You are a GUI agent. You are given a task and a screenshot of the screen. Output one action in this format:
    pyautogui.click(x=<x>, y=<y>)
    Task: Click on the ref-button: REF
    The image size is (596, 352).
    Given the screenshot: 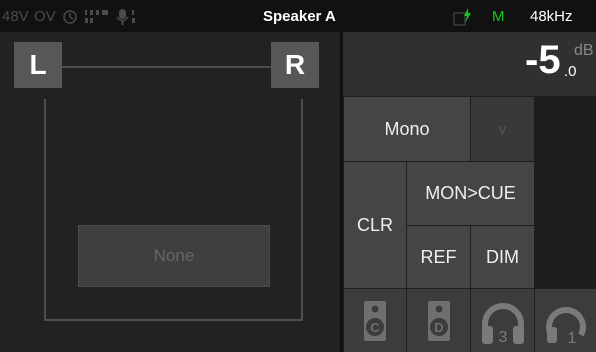 What is the action you would take?
    pyautogui.click(x=438, y=257)
    